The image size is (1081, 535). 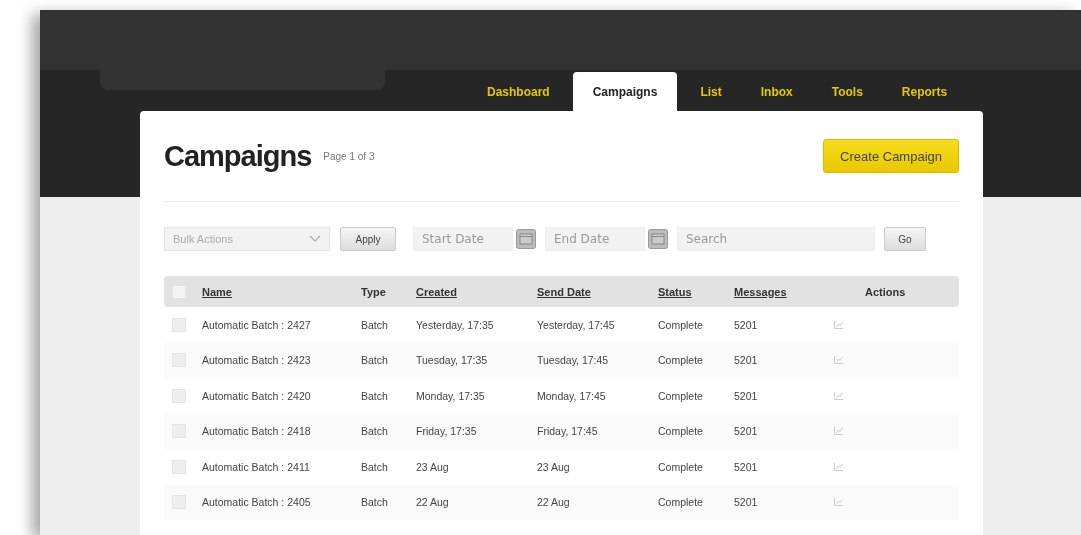 I want to click on page-indicator: Page 1 of 3, so click(x=349, y=156).